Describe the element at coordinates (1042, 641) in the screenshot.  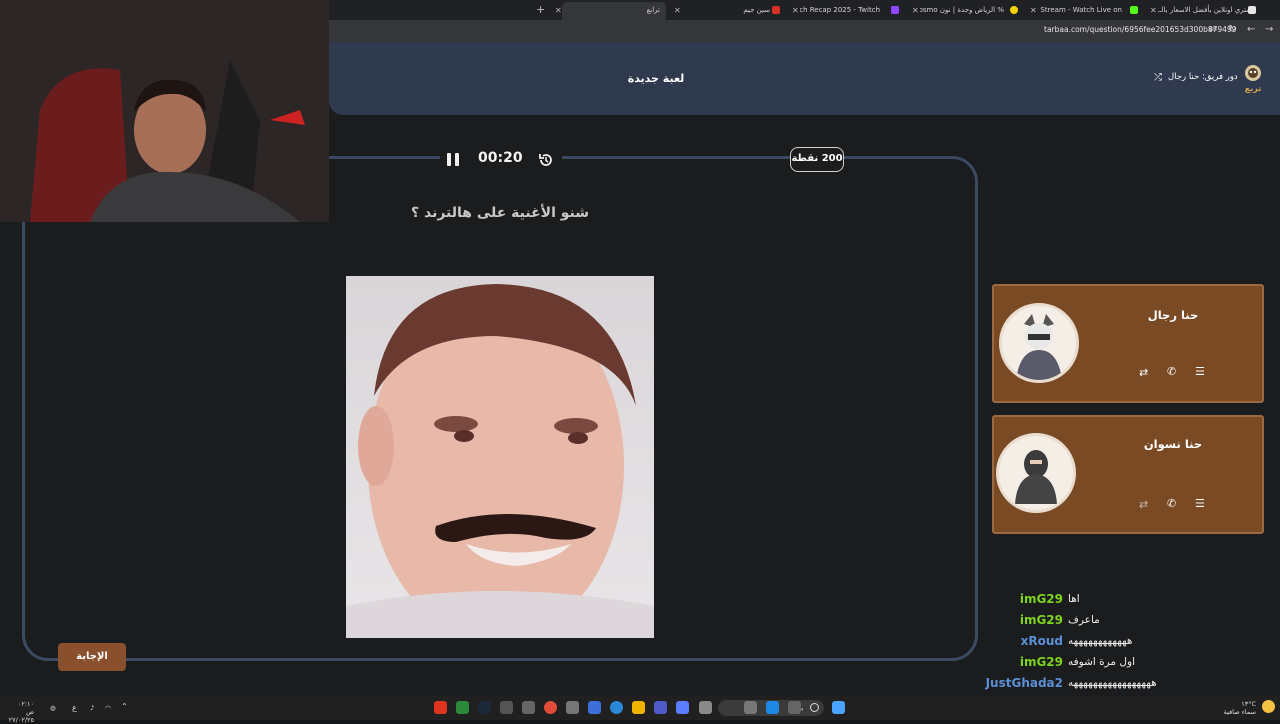
I see `chat-username: xRoud` at that location.